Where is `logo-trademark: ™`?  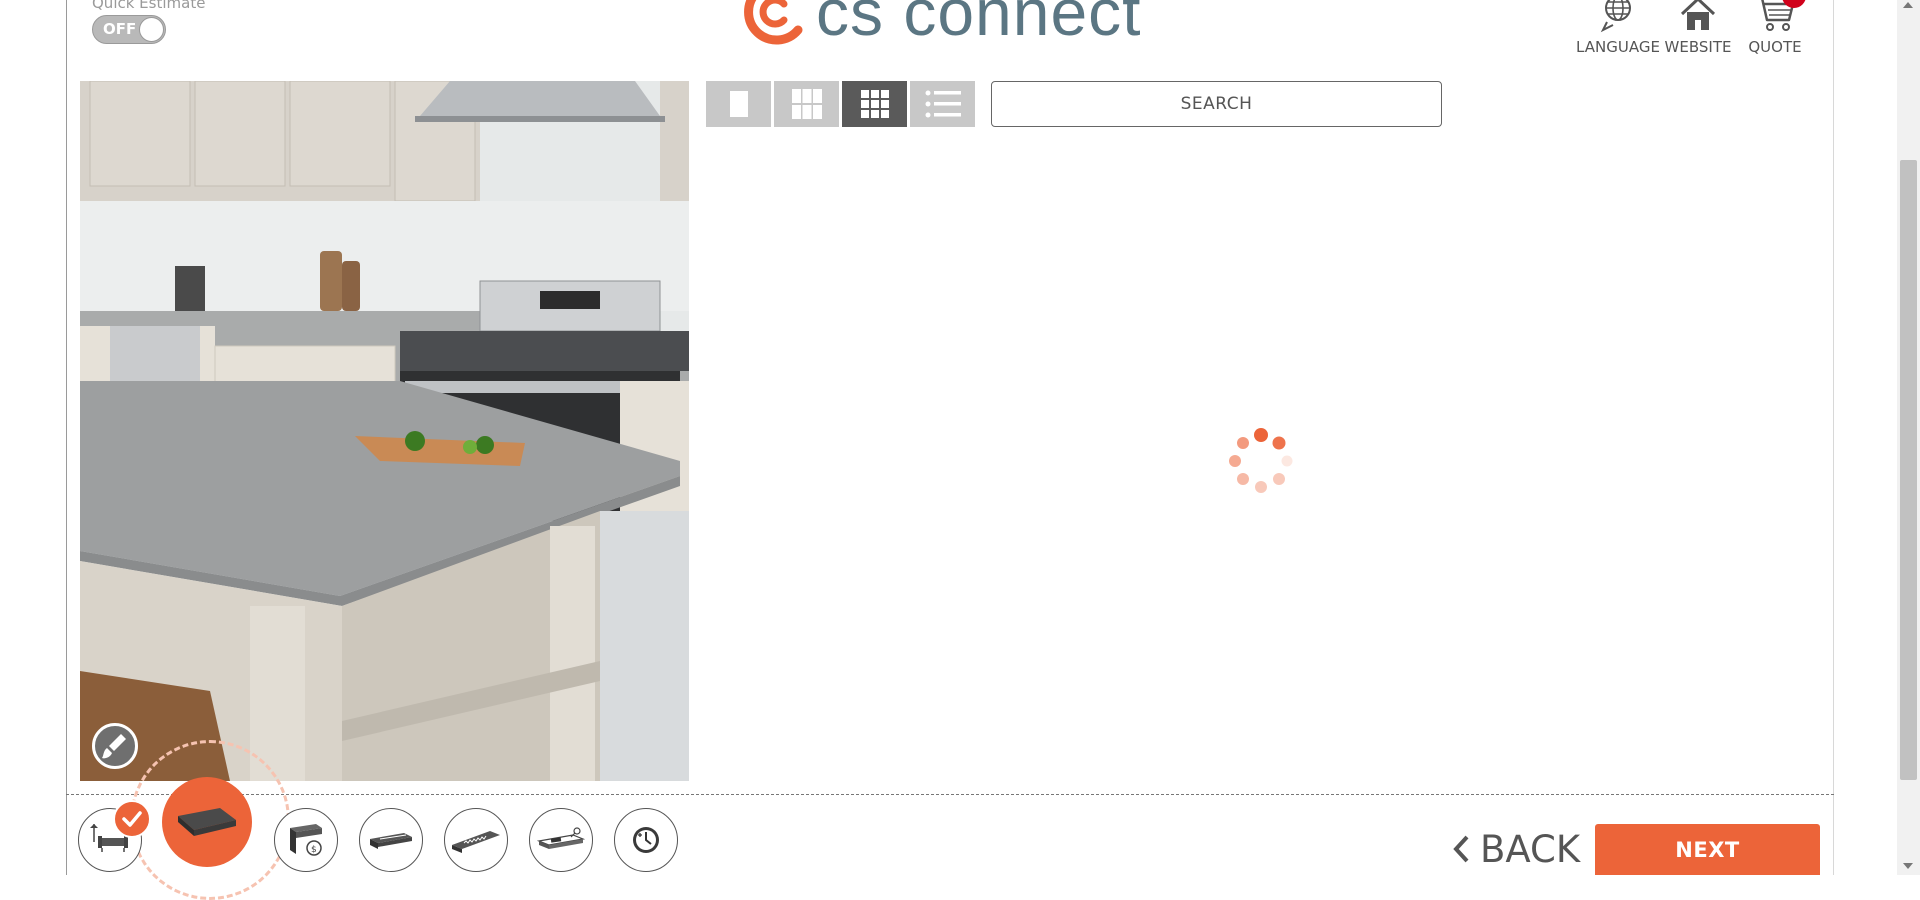
logo-trademark: ™ is located at coordinates (1147, 2).